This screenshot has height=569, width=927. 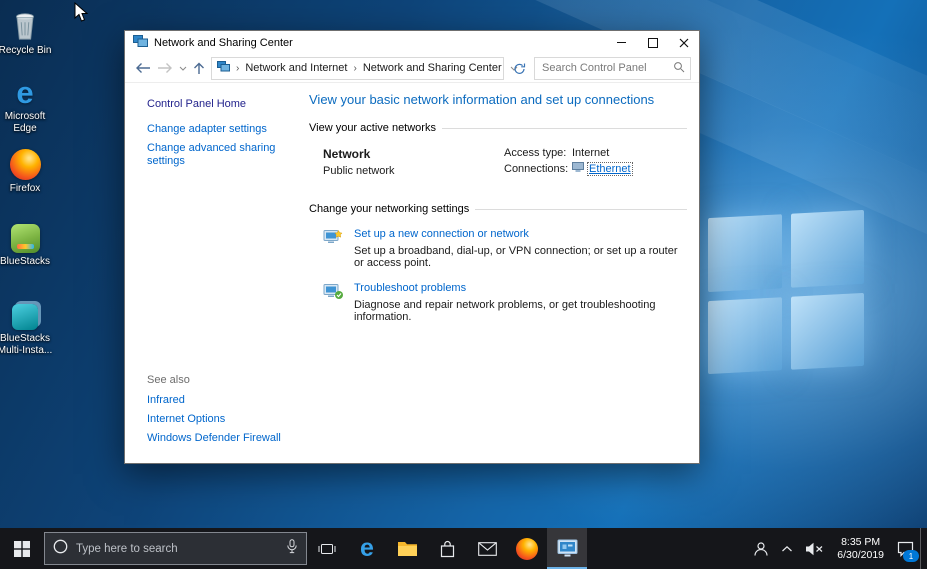 I want to click on bluestacks-multi-icon, so click(x=27, y=313).